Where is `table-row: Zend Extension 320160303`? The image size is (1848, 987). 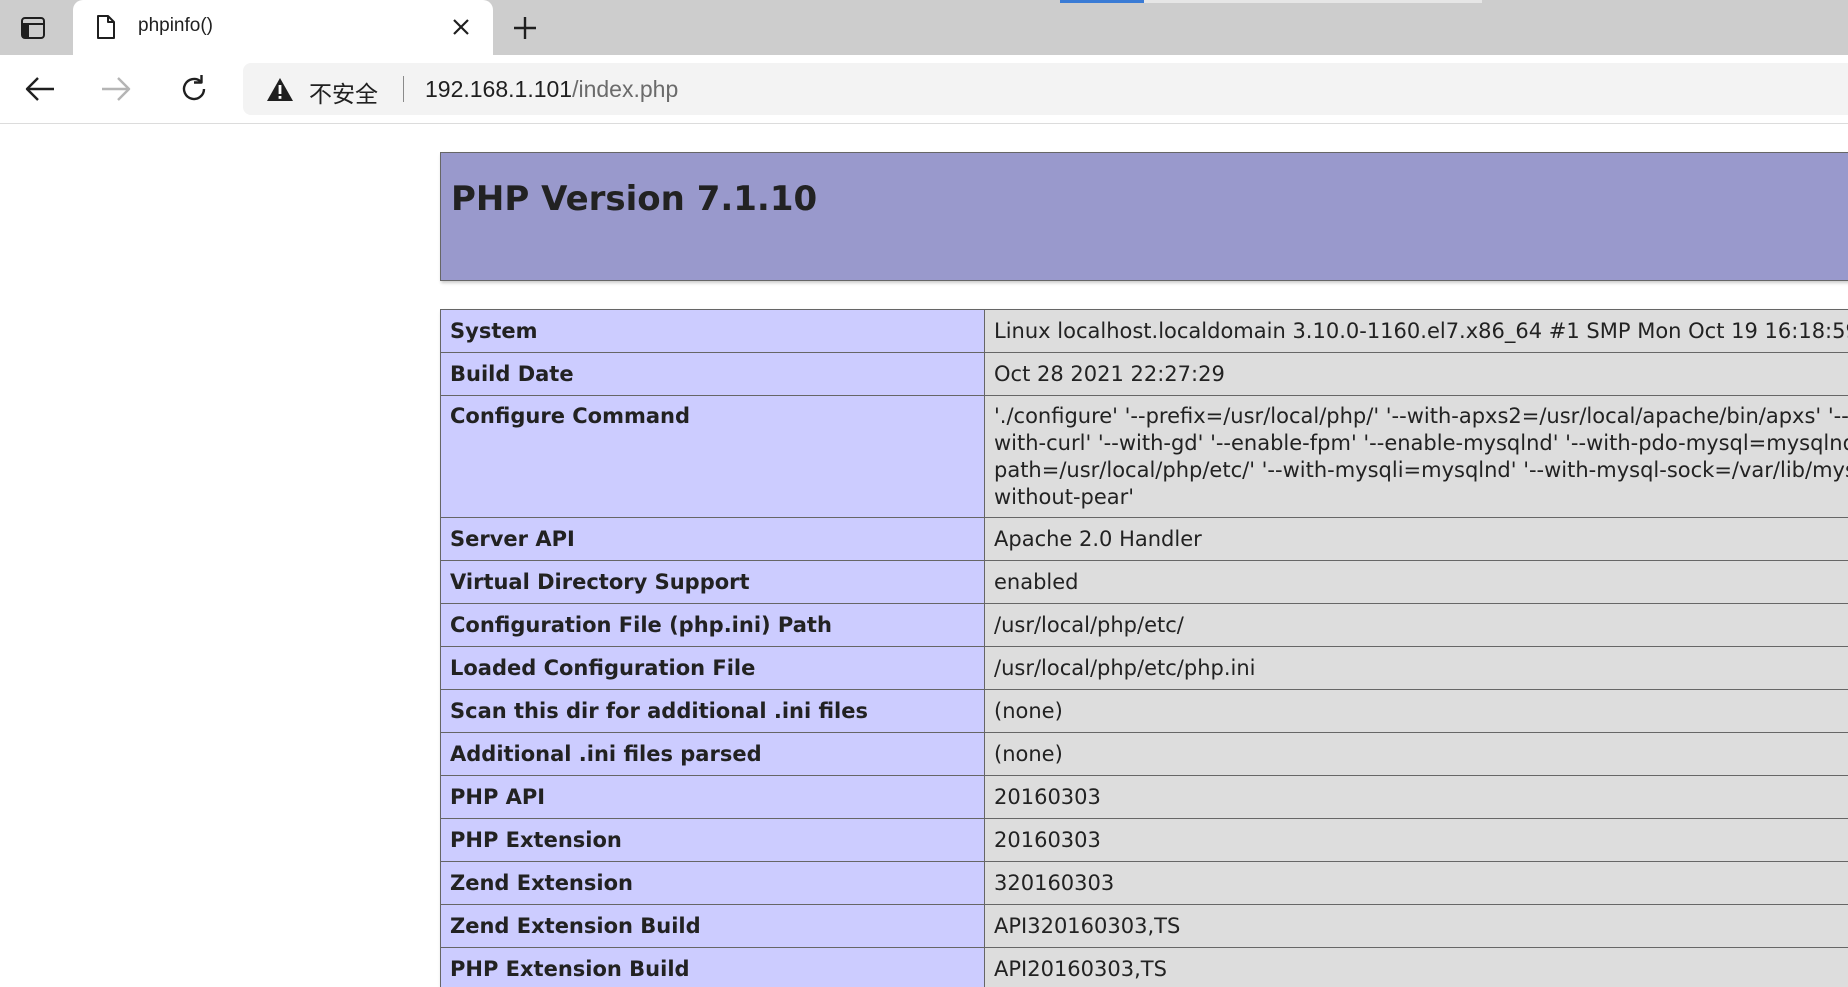
table-row: Zend Extension 320160303 is located at coordinates (1144, 883).